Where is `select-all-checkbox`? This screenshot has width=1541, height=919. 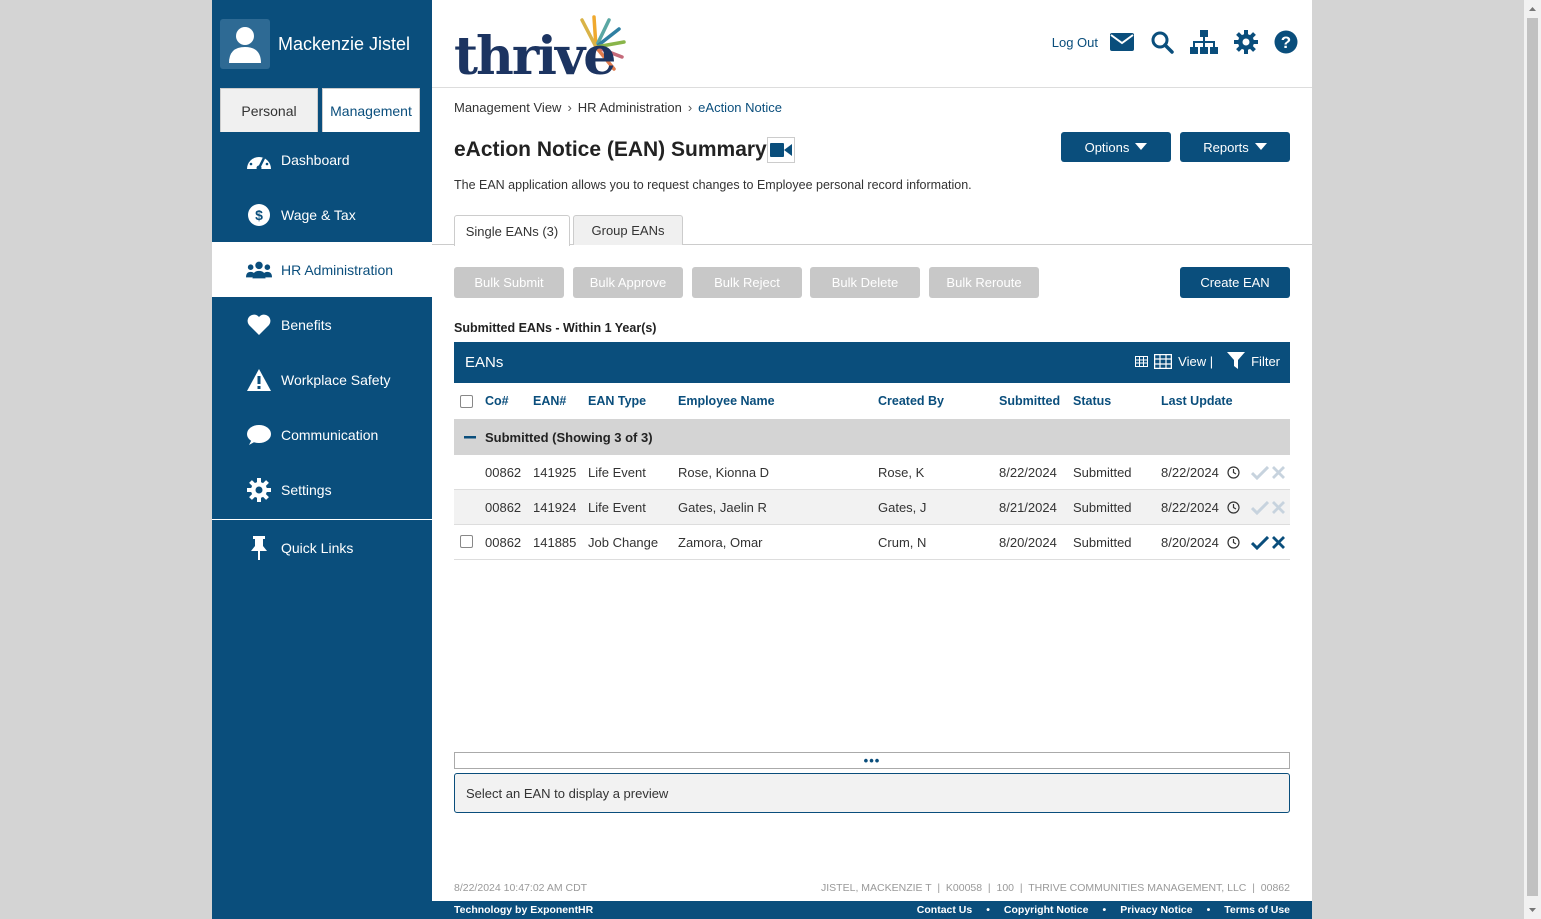 select-all-checkbox is located at coordinates (466, 401).